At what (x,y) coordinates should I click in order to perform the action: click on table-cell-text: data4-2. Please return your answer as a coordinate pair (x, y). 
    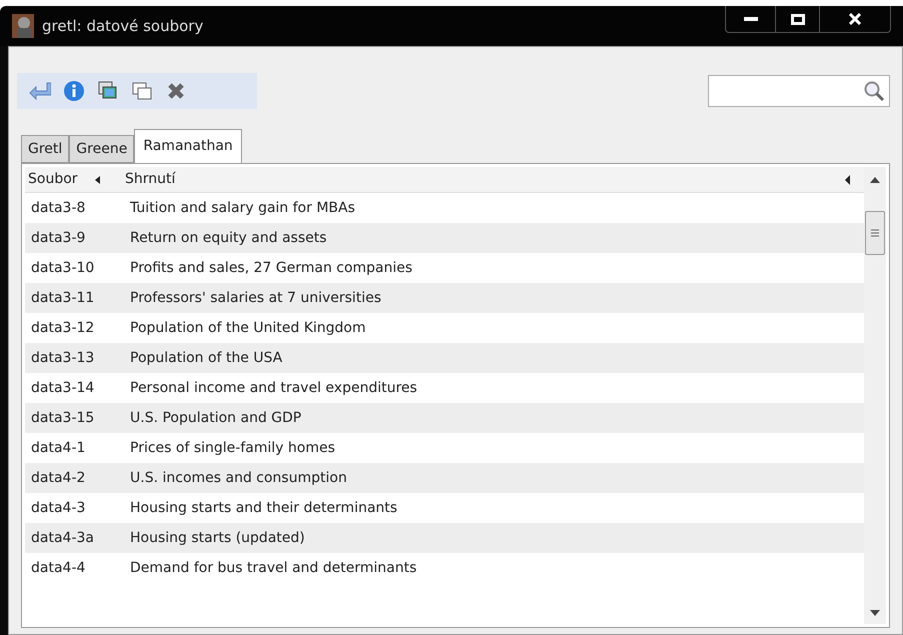
    Looking at the image, I should click on (58, 478).